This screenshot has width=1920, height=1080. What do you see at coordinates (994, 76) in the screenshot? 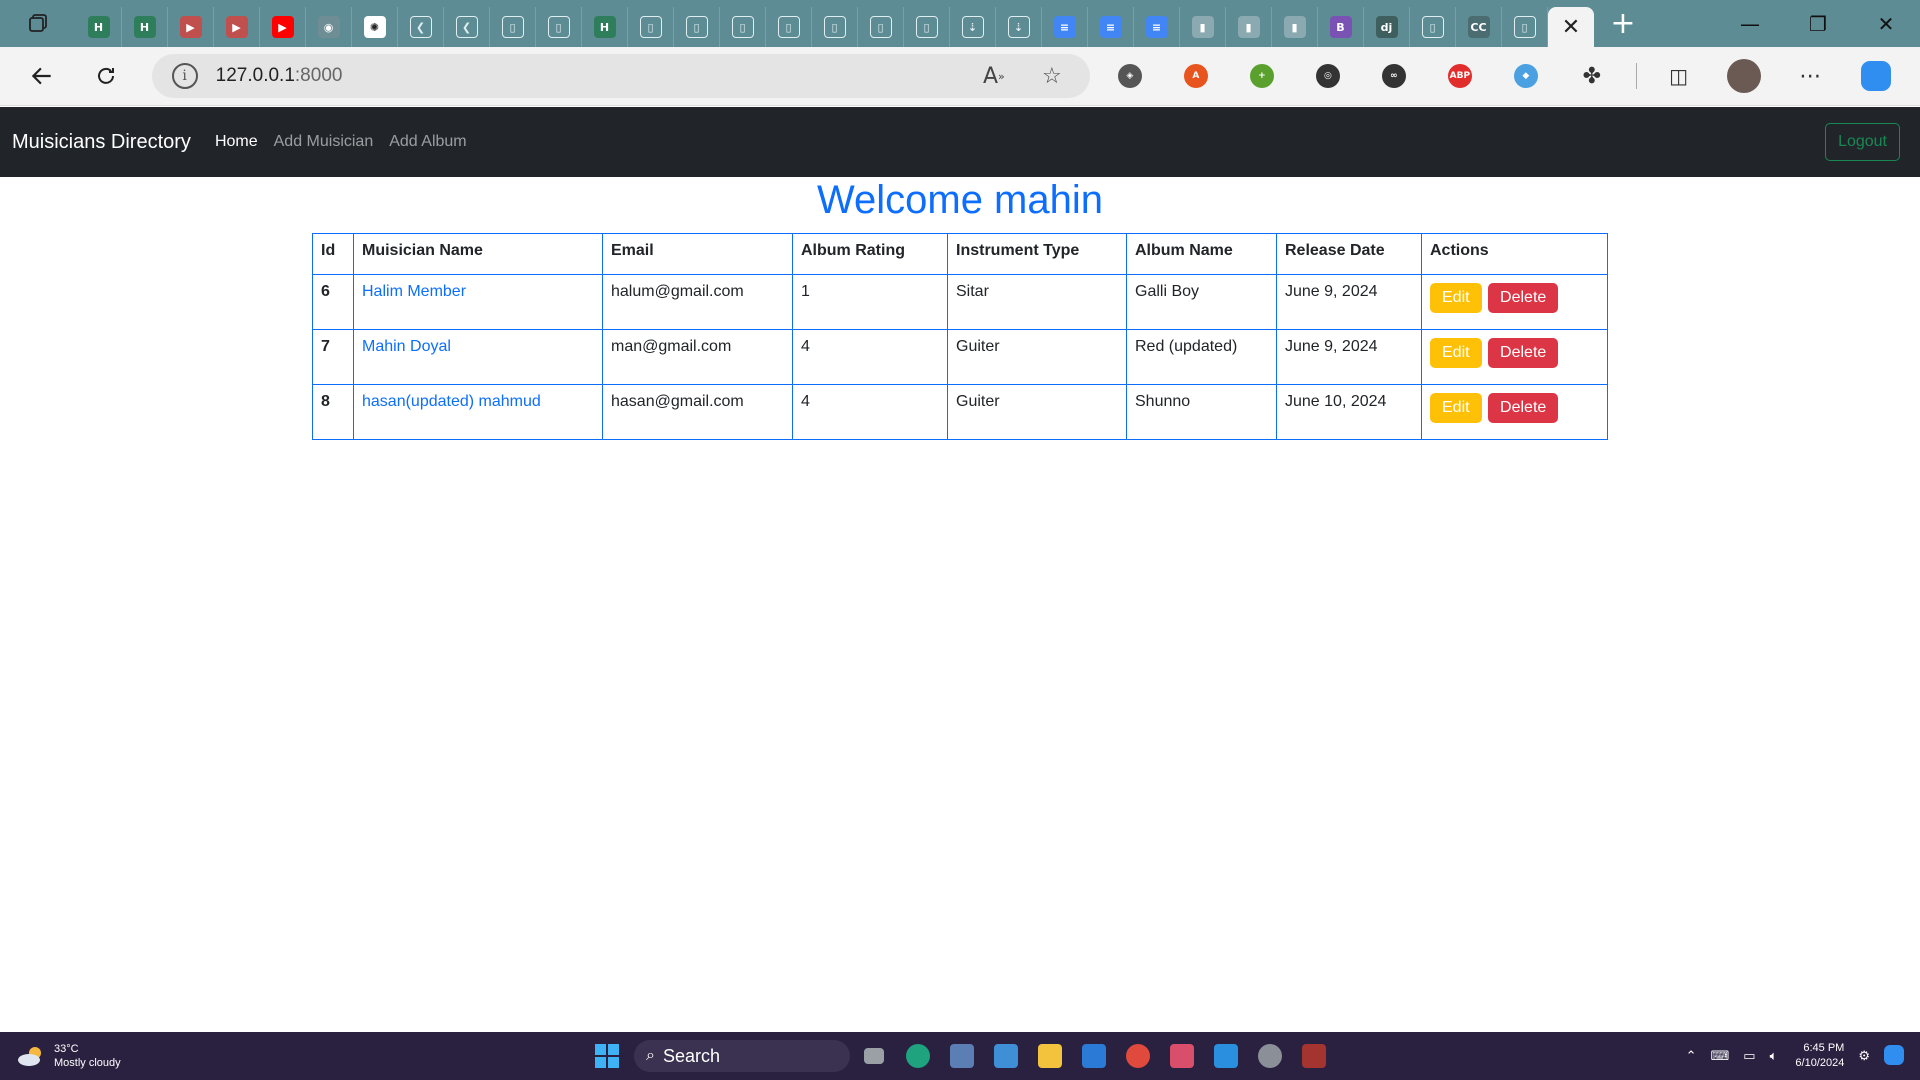
I see `read-aloud-icon: A»` at bounding box center [994, 76].